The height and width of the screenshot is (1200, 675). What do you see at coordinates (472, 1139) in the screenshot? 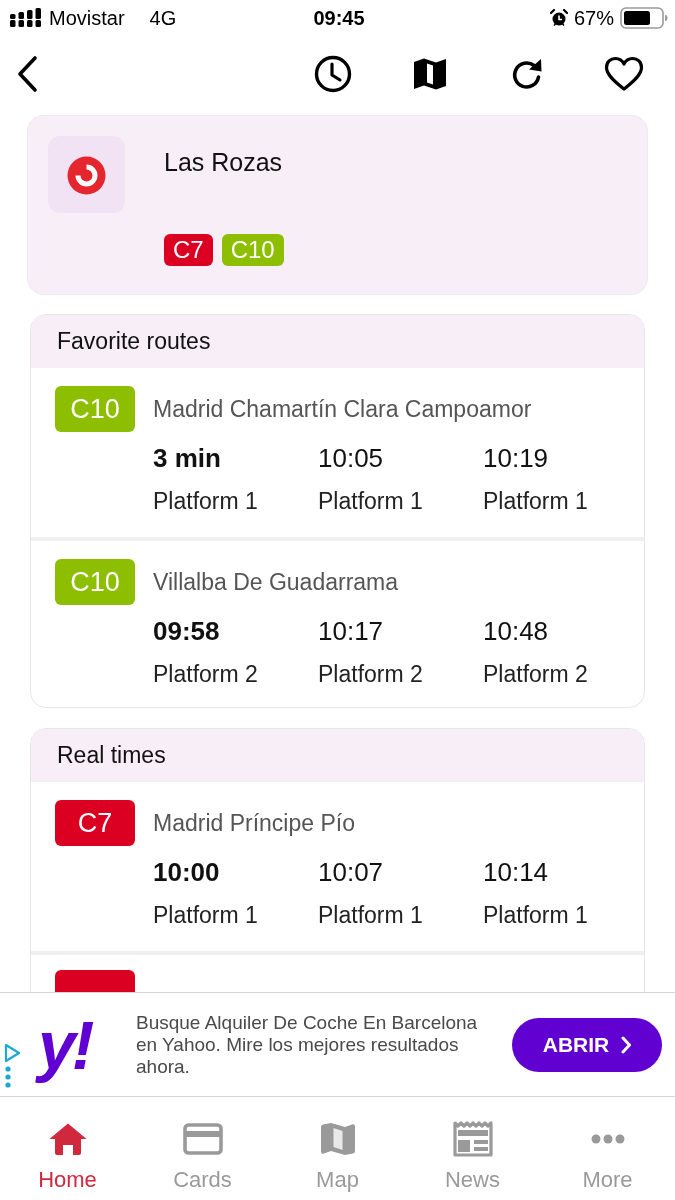
I see `newspaper-icon` at bounding box center [472, 1139].